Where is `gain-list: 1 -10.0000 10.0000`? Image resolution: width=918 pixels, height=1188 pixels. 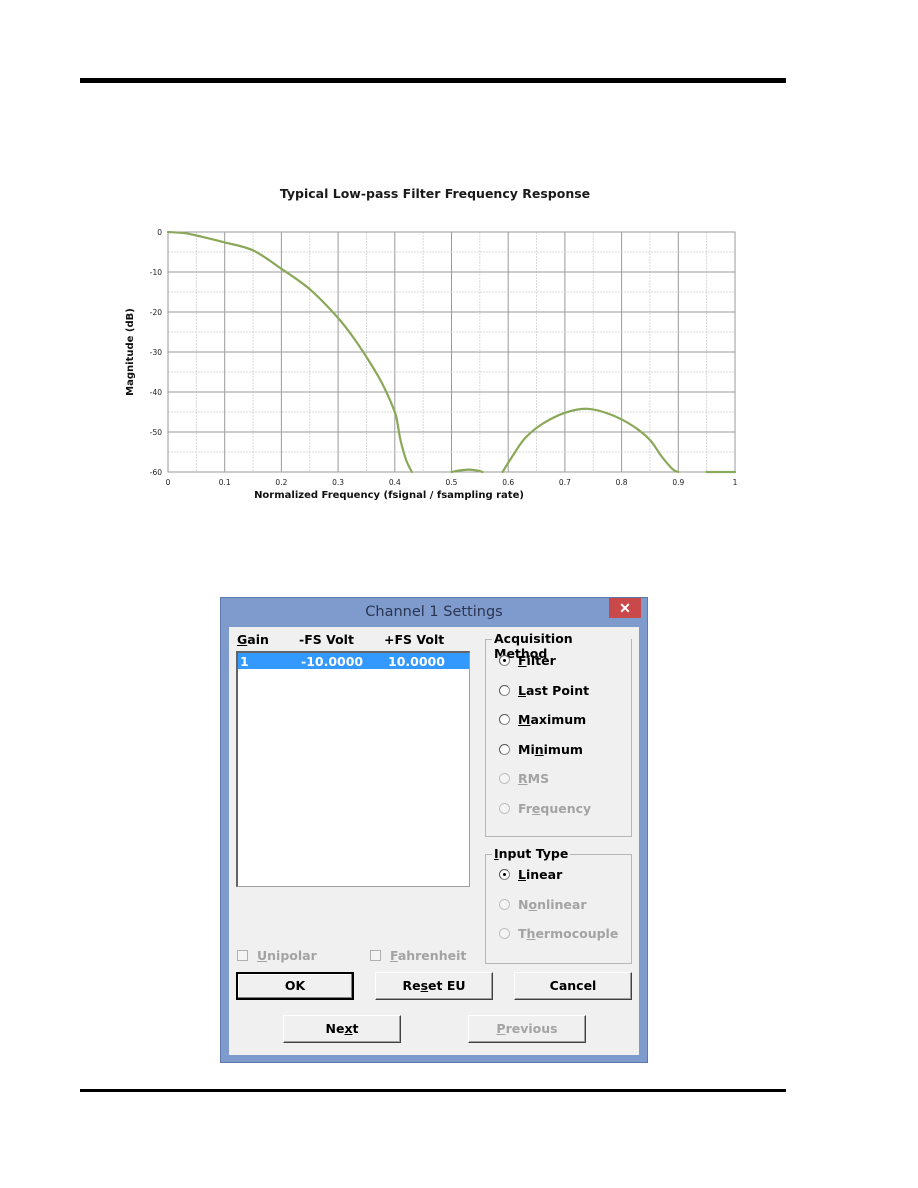 gain-list: 1 -10.0000 10.0000 is located at coordinates (353, 769).